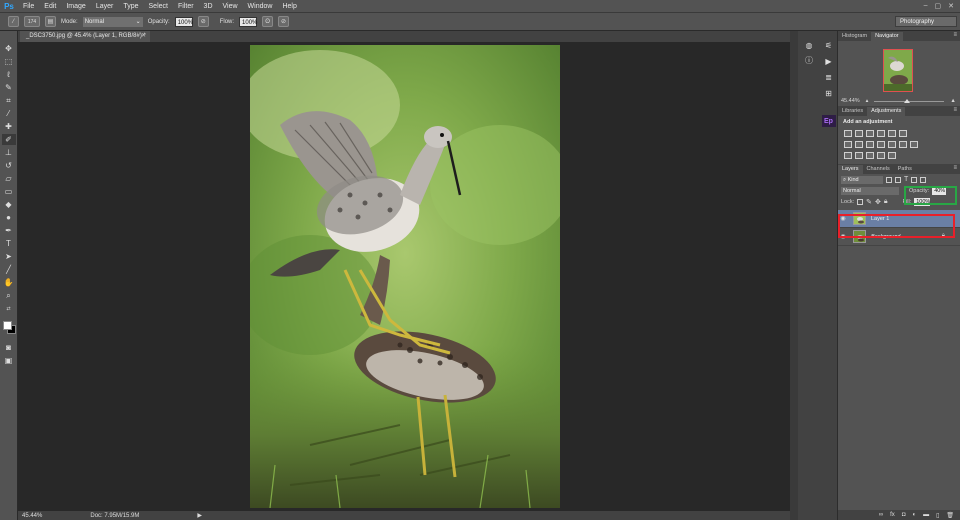 The height and width of the screenshot is (520, 960). I want to click on photo-filter-icon, so click(870, 144).